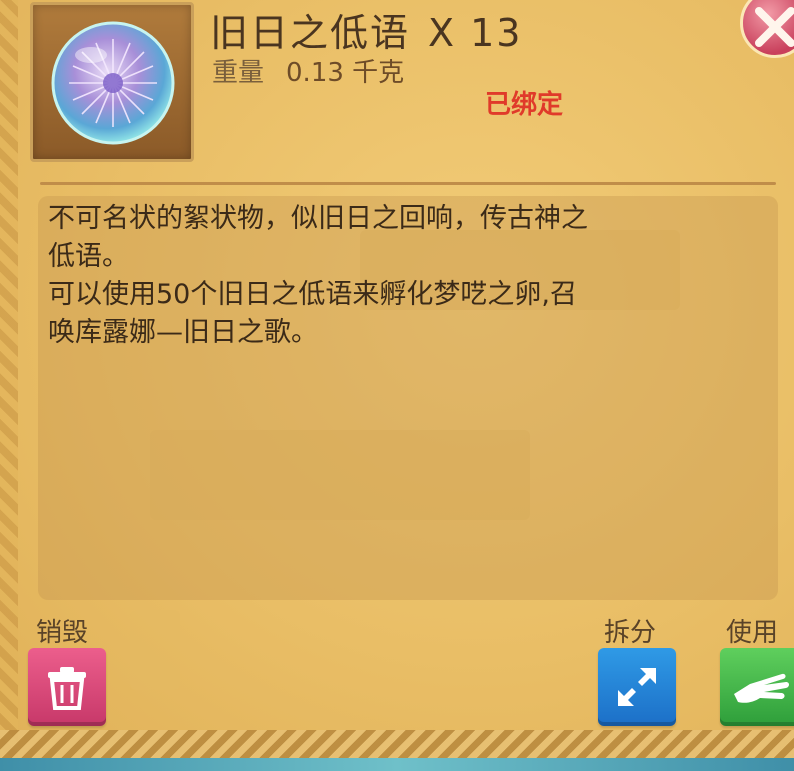 This screenshot has height=771, width=794. I want to click on use-label: 使用, so click(752, 633).